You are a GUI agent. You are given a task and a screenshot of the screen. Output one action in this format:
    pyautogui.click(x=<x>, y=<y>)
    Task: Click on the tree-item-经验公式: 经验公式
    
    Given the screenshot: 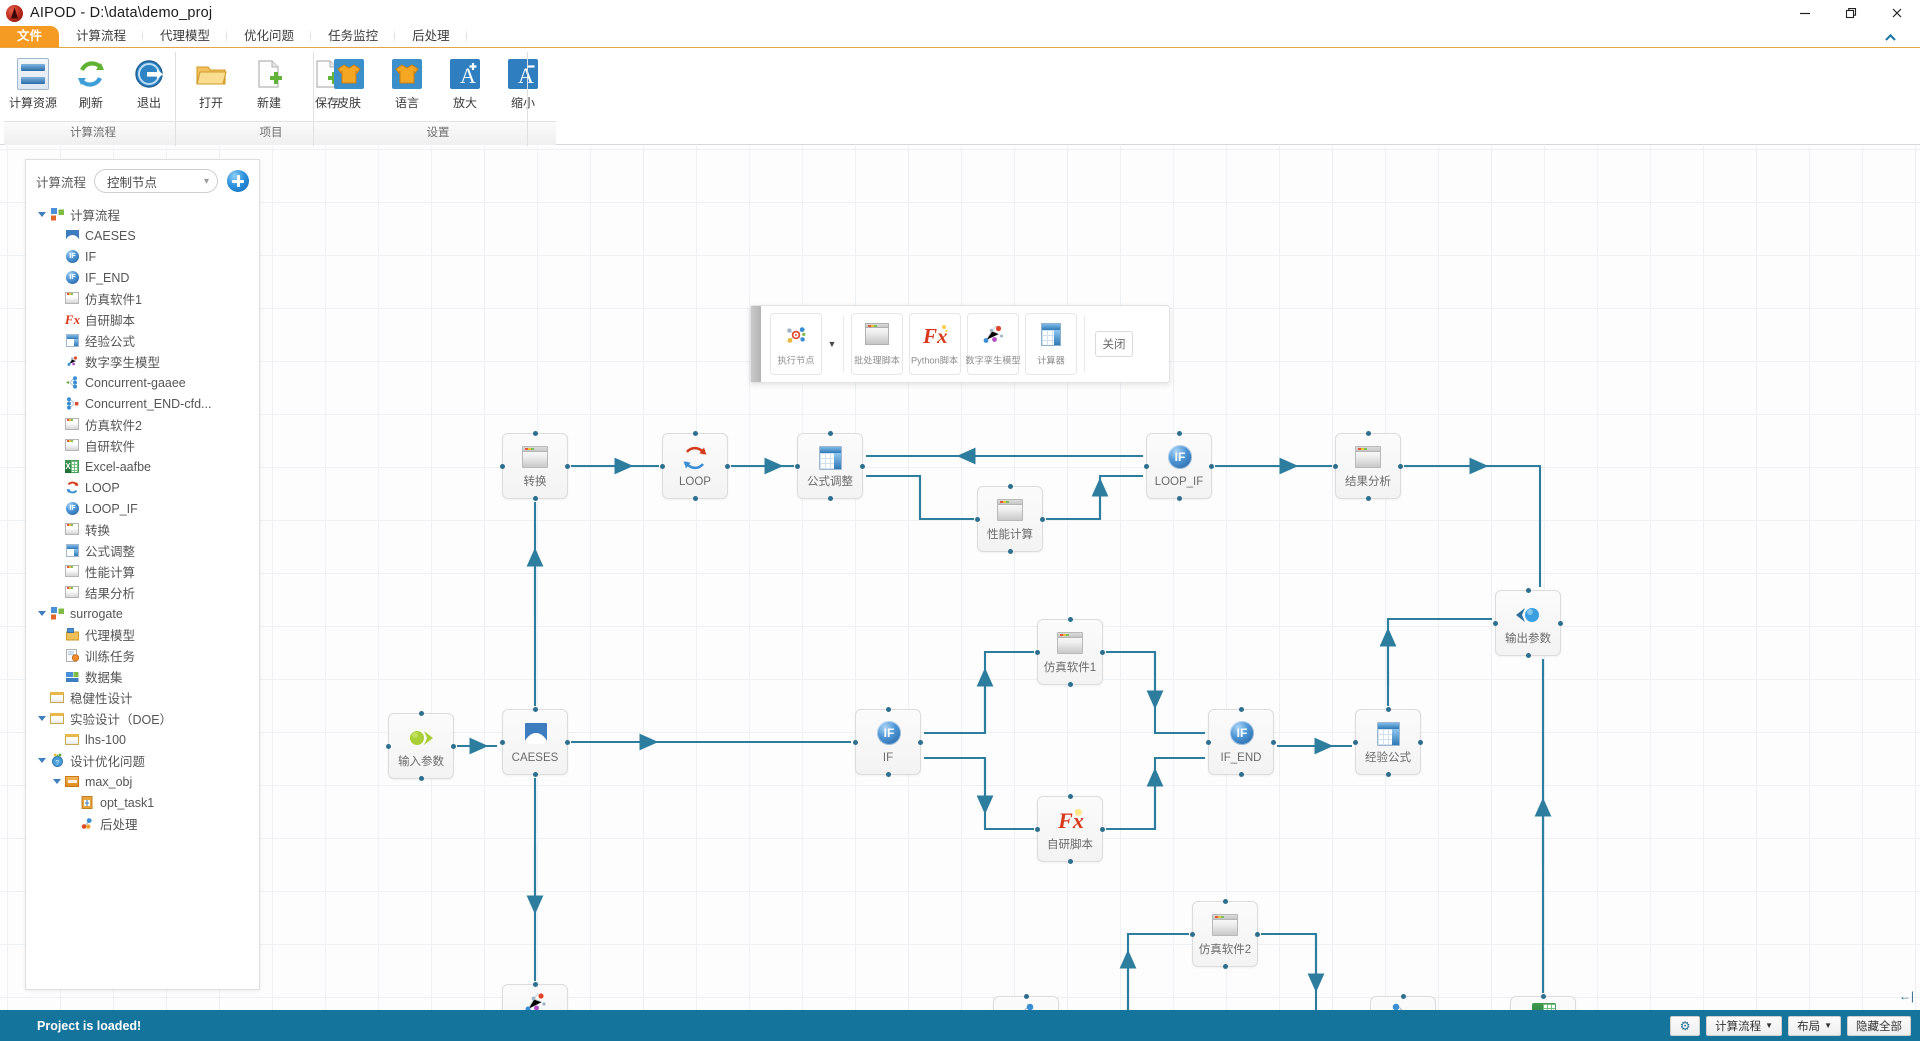 What is the action you would take?
    pyautogui.click(x=142, y=340)
    